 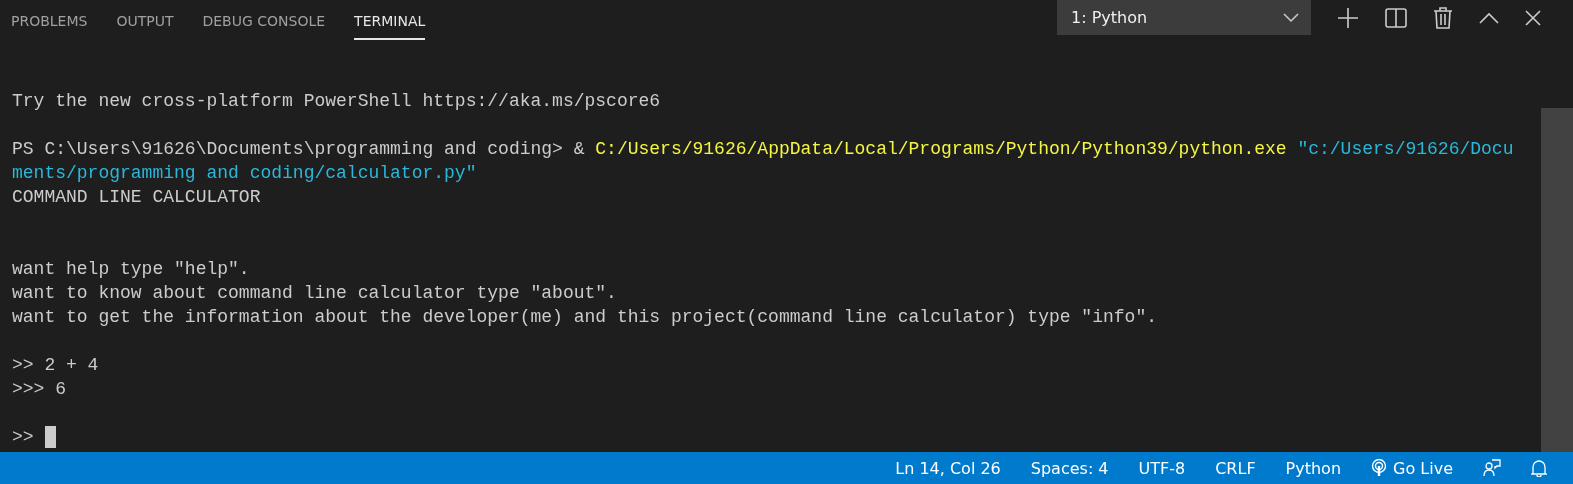 I want to click on close-icon, so click(x=1533, y=17).